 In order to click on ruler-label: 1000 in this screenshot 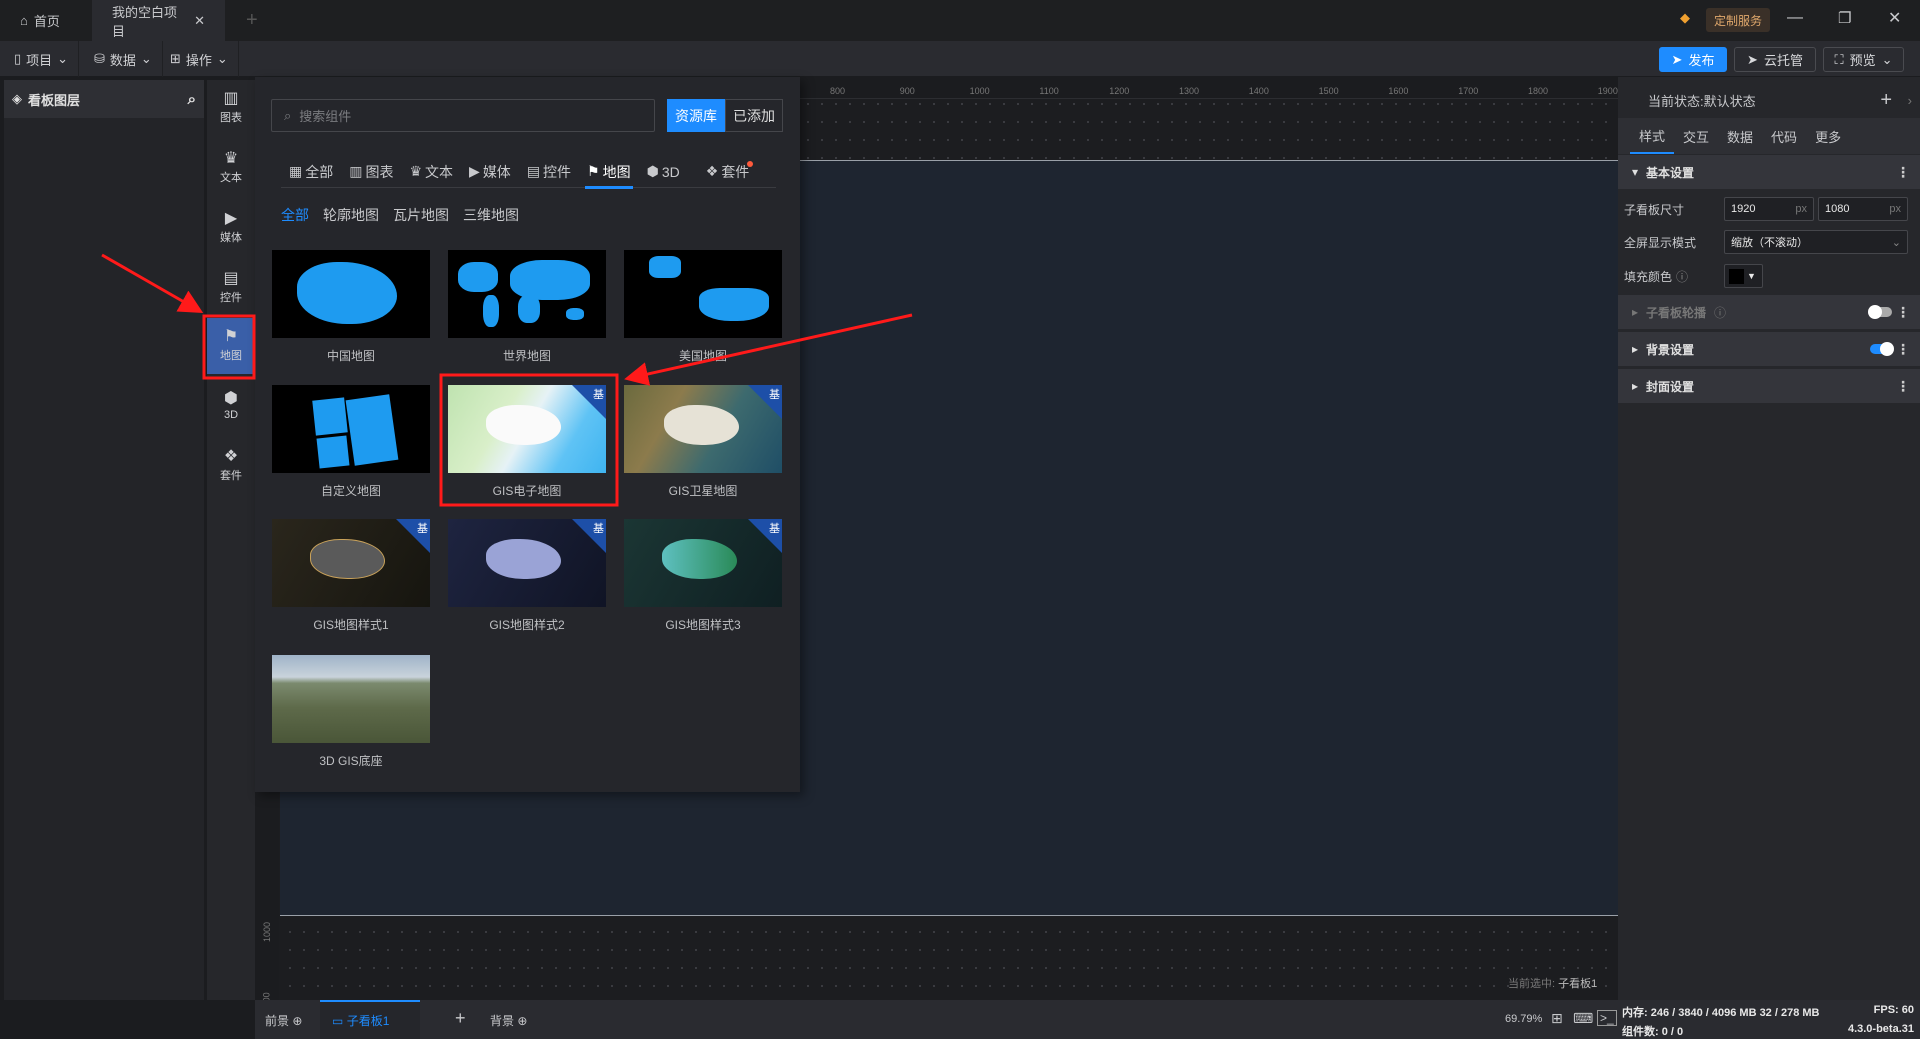, I will do `click(979, 91)`.